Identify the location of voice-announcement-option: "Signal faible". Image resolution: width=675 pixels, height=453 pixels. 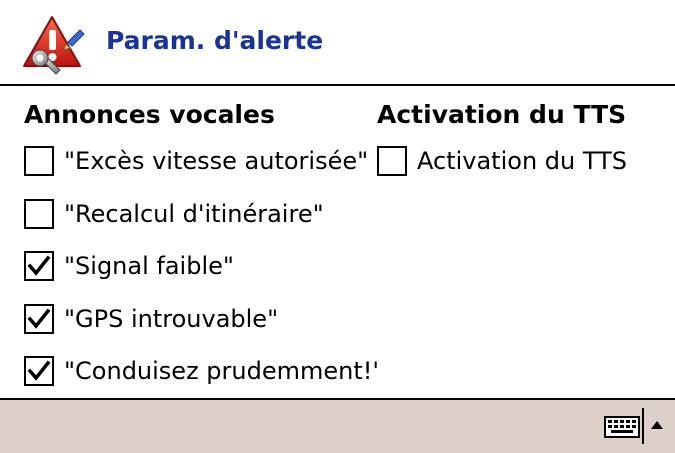
(129, 266).